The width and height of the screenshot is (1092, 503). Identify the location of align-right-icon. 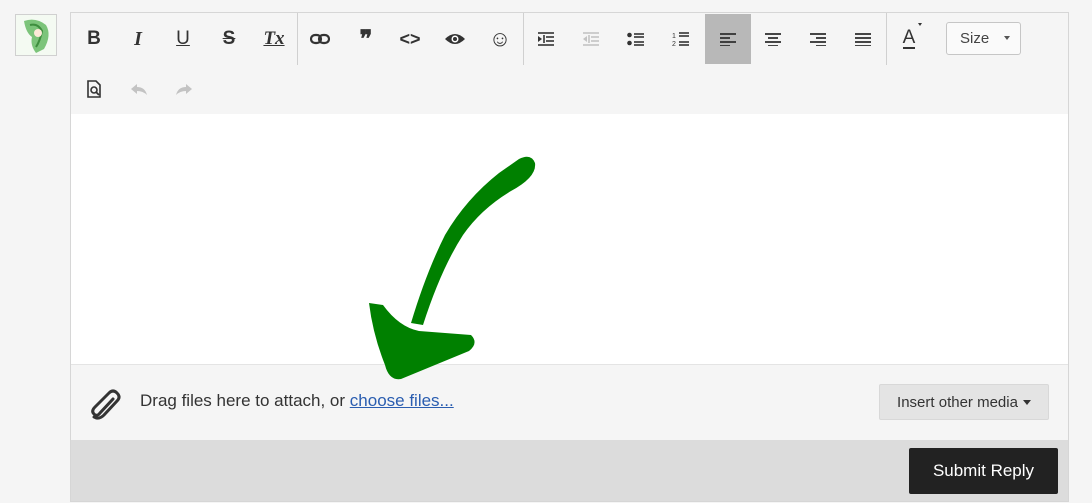
(818, 39).